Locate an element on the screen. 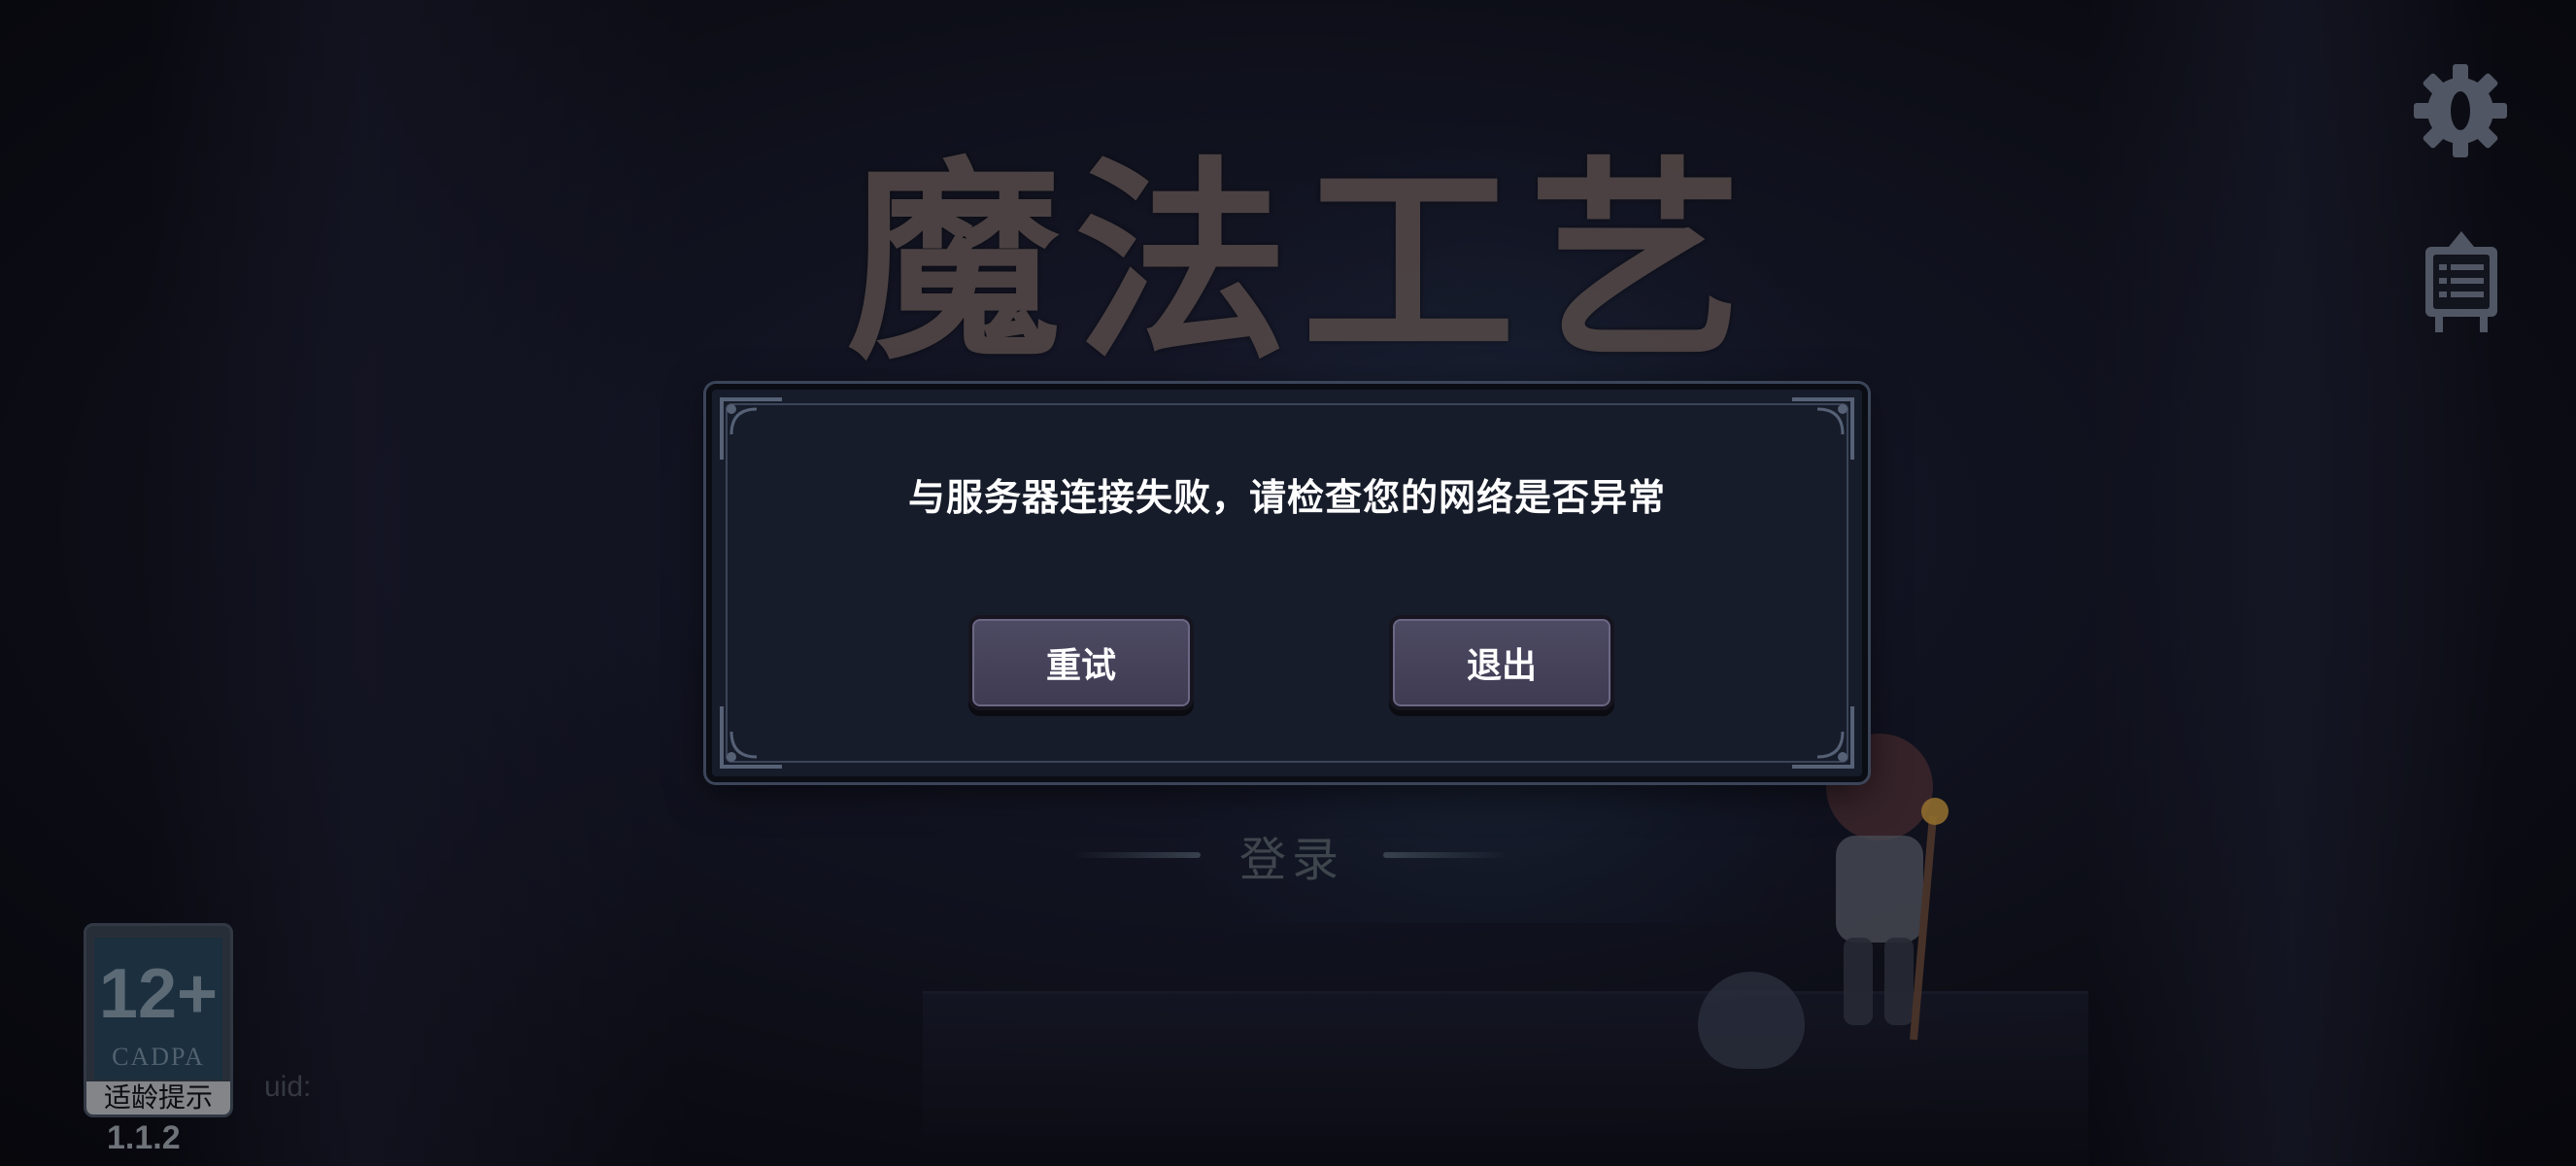  dialog-inner-frame is located at coordinates (1287, 583).